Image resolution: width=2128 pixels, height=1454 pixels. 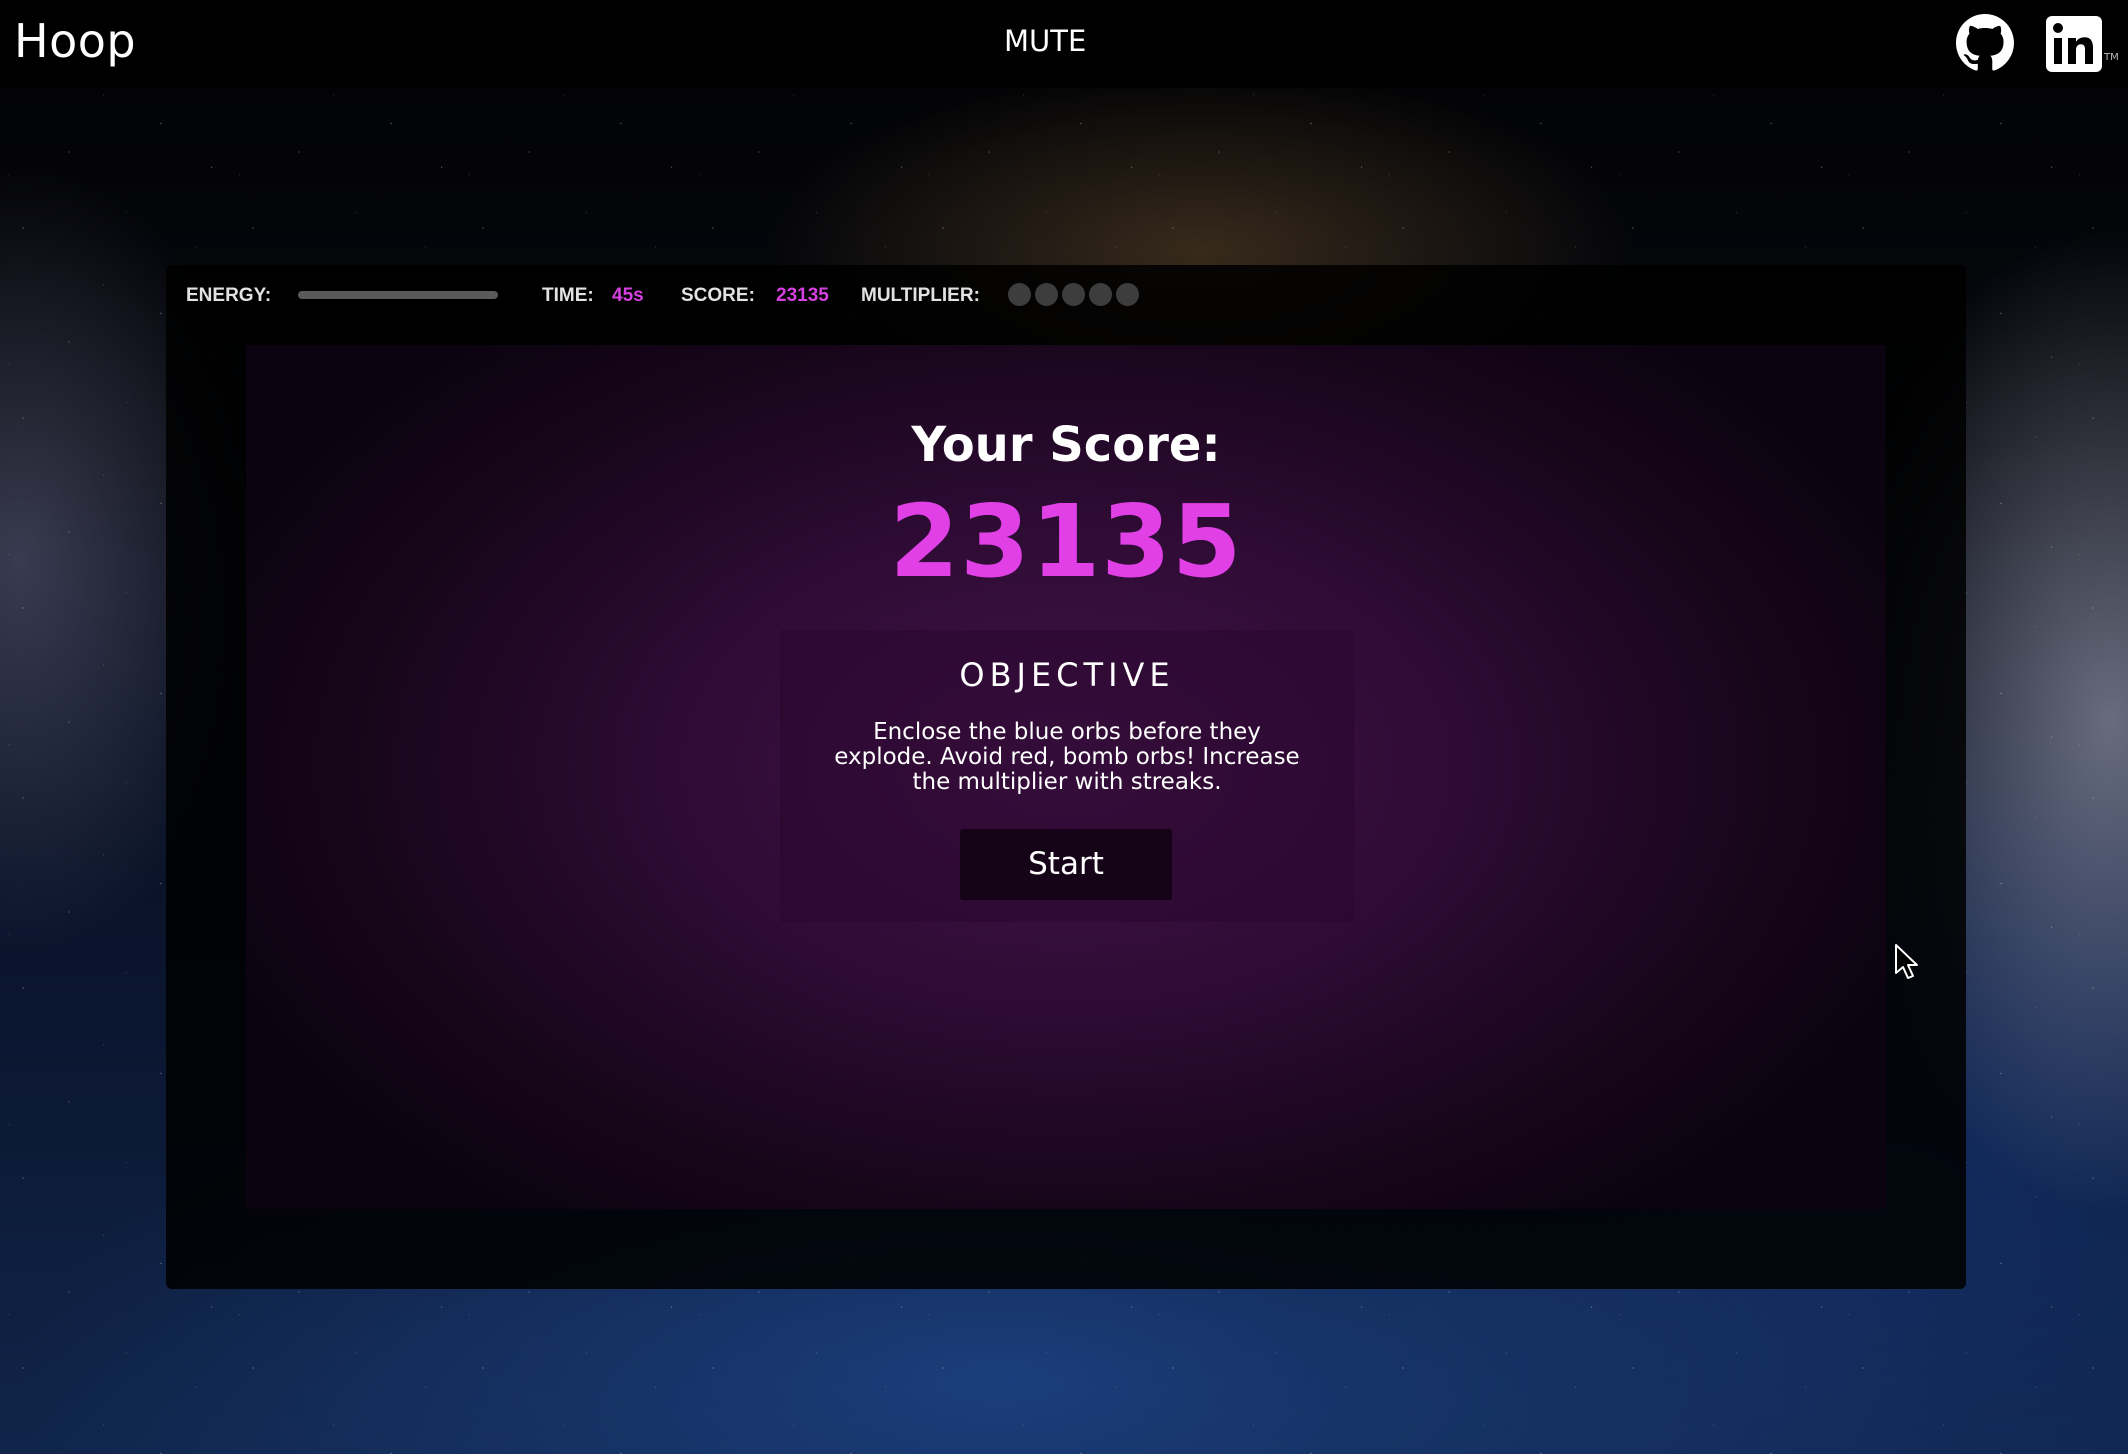 What do you see at coordinates (75, 41) in the screenshot?
I see `brand-title: Hoop` at bounding box center [75, 41].